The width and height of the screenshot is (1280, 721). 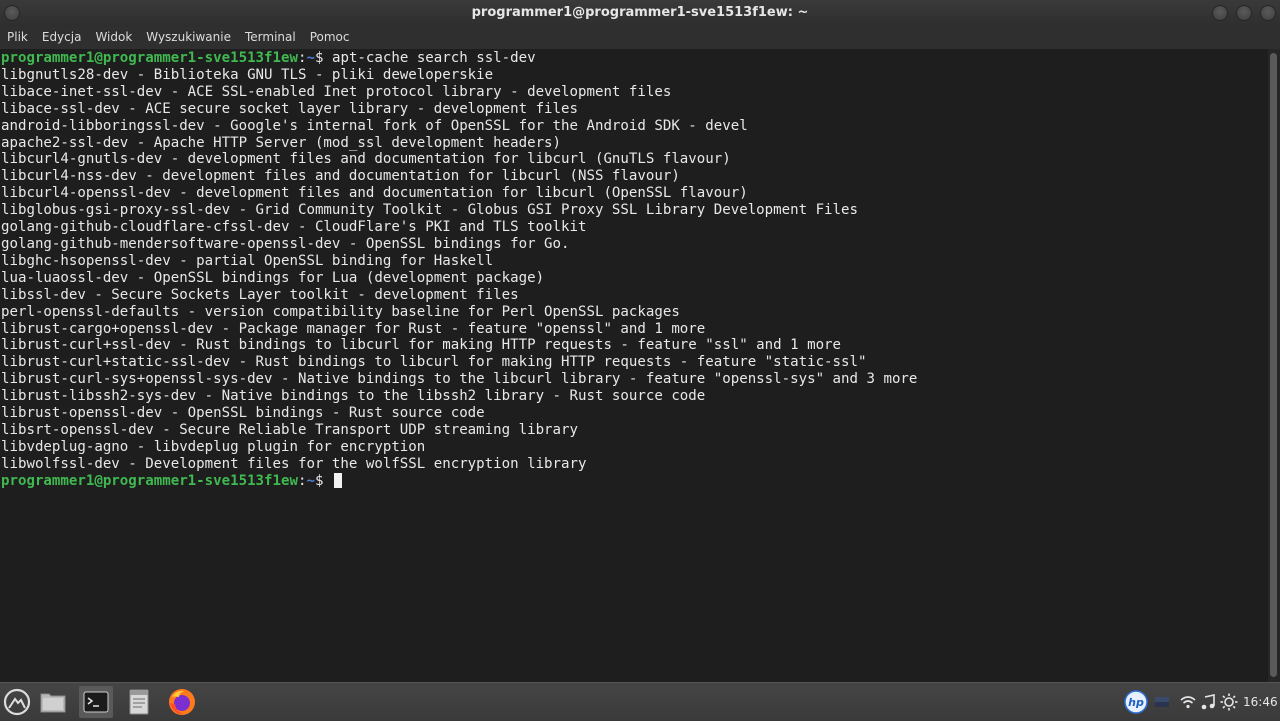 What do you see at coordinates (1208, 702) in the screenshot?
I see `volume-icon` at bounding box center [1208, 702].